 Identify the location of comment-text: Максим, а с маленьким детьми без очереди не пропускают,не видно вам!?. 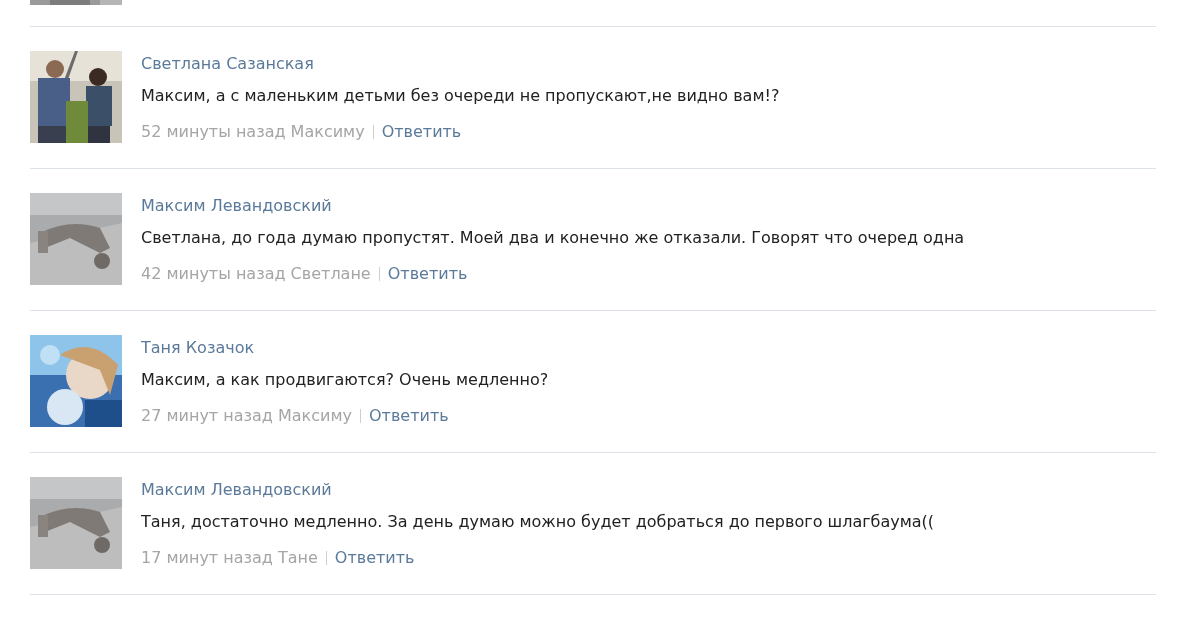
(460, 96).